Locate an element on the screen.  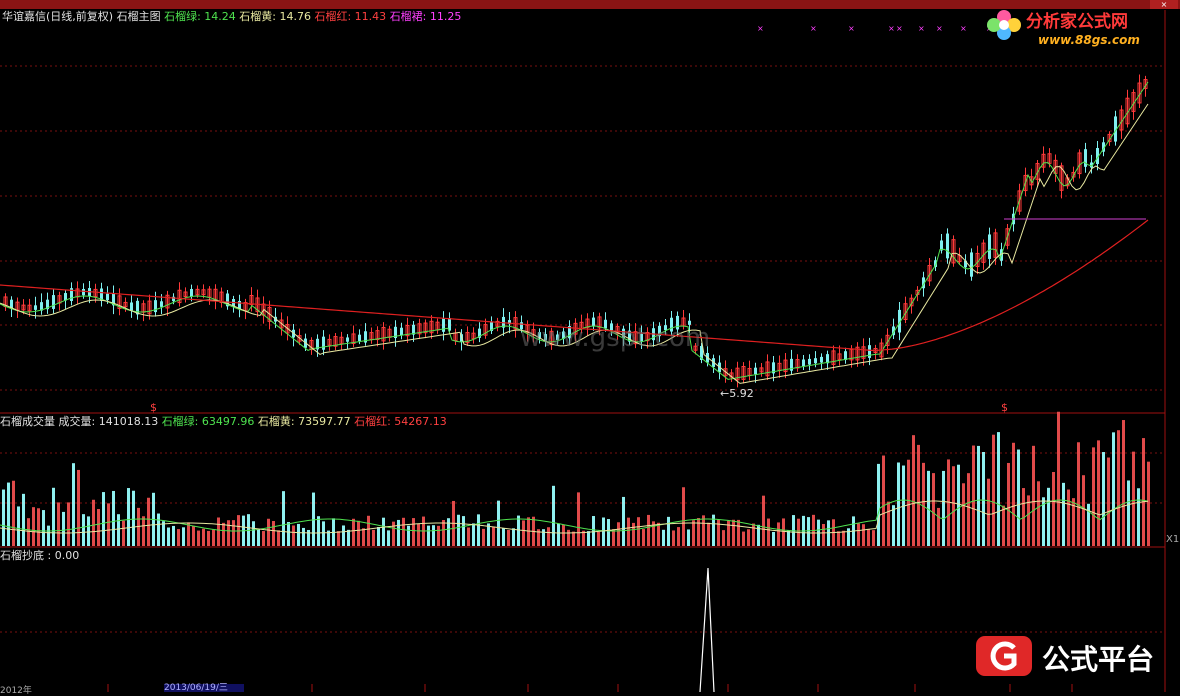
cross-markers: ××××××××× is located at coordinates (875, 28).